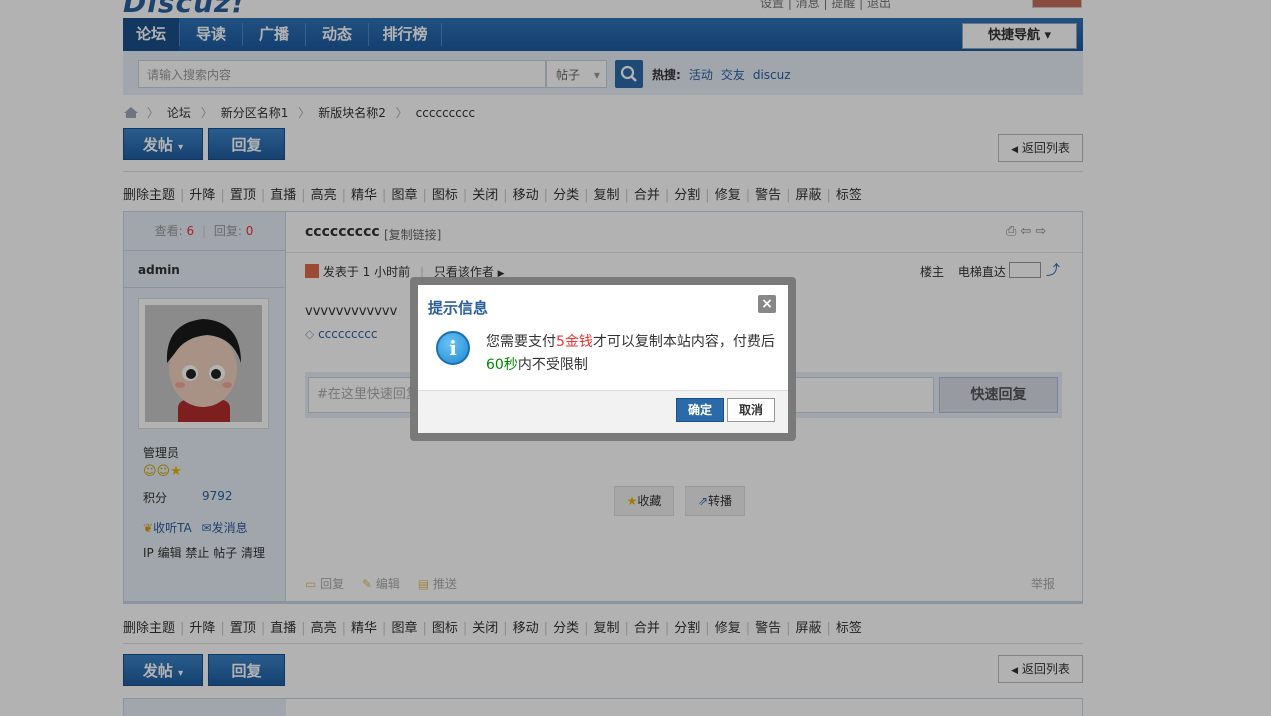 The width and height of the screenshot is (1271, 716). I want to click on close-icon: ×, so click(767, 304).